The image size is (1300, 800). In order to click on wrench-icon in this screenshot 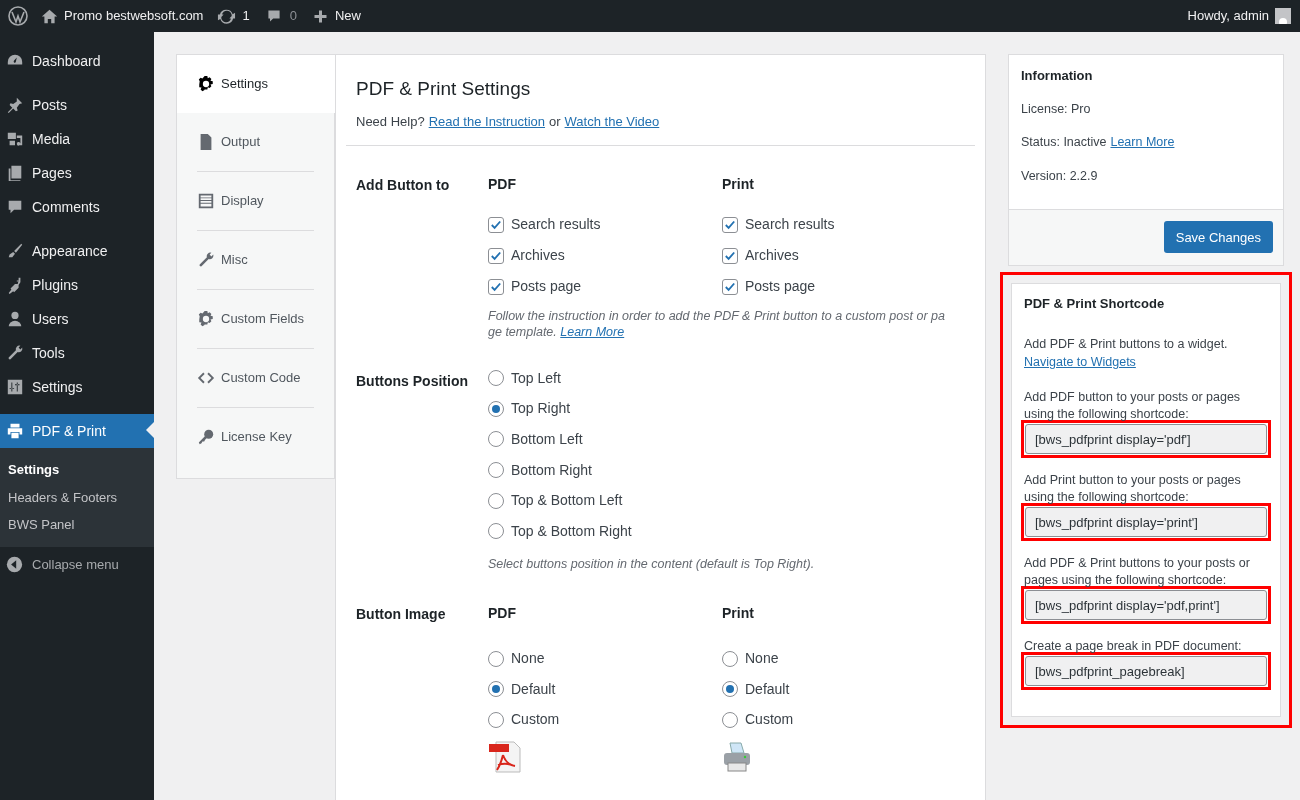, I will do `click(15, 353)`.